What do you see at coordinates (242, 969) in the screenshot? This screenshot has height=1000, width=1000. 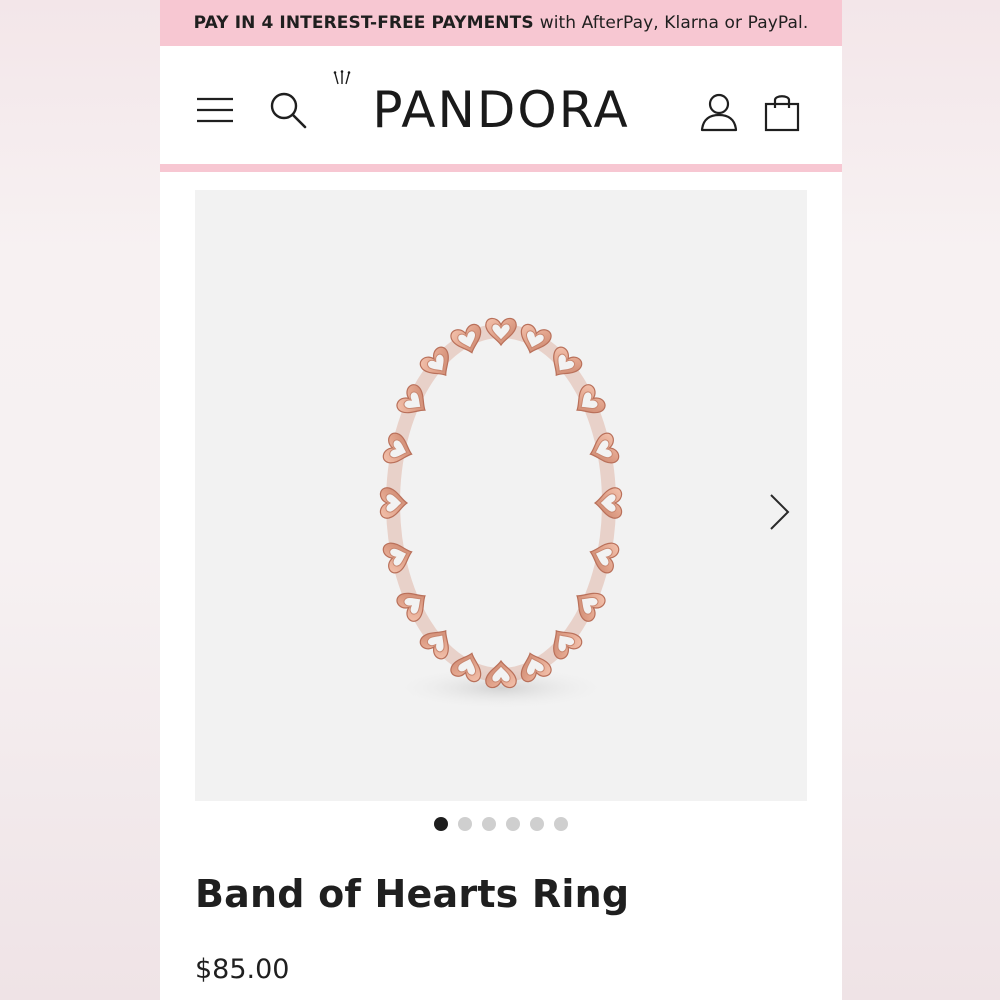 I see `product-price: $85.00` at bounding box center [242, 969].